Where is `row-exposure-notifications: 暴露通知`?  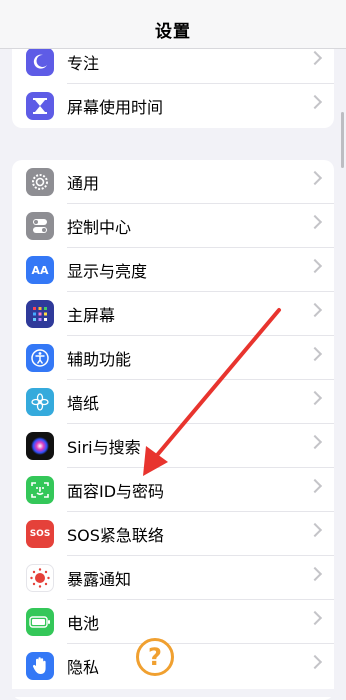 row-exposure-notifications: 暴露通知 is located at coordinates (173, 578).